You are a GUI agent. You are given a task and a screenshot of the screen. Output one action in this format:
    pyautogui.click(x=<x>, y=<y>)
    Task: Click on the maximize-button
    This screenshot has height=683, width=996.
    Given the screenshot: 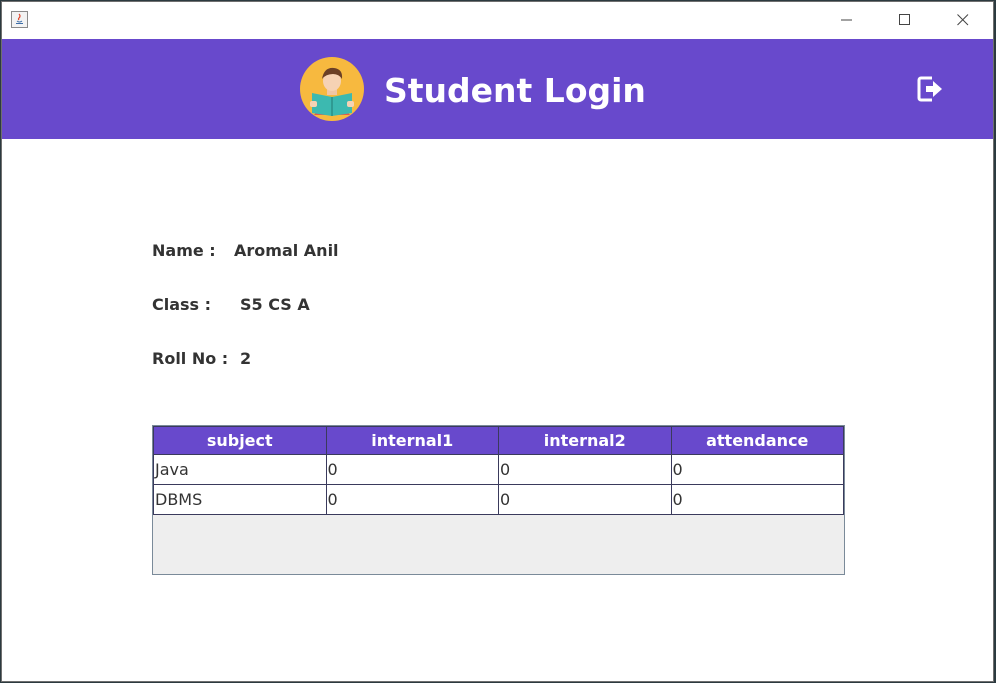 What is the action you would take?
    pyautogui.click(x=905, y=20)
    